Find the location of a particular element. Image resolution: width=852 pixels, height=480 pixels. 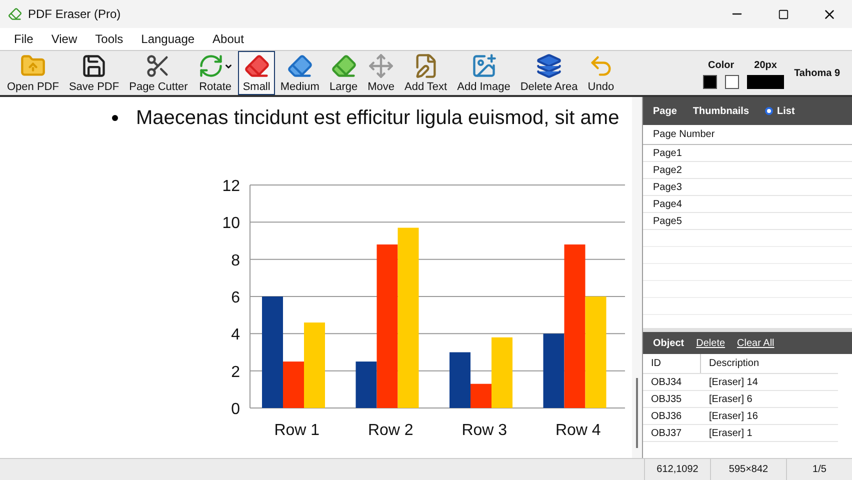

toolbar-button: Open PDF is located at coordinates (33, 73).